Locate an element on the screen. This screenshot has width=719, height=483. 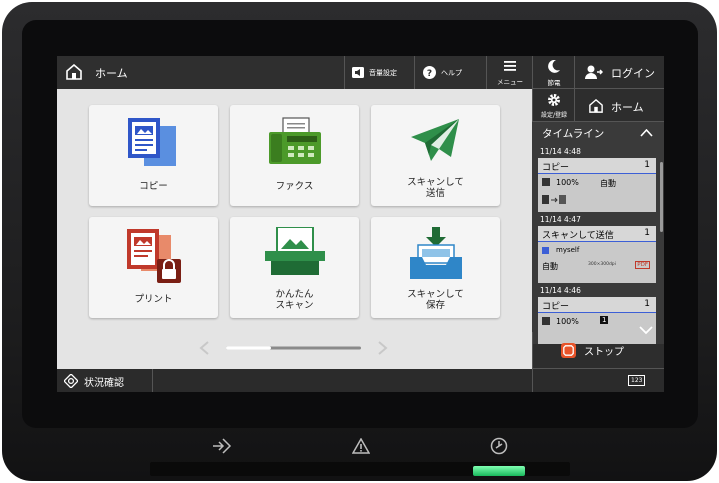
volume-button: 音量設定 is located at coordinates (379, 72).